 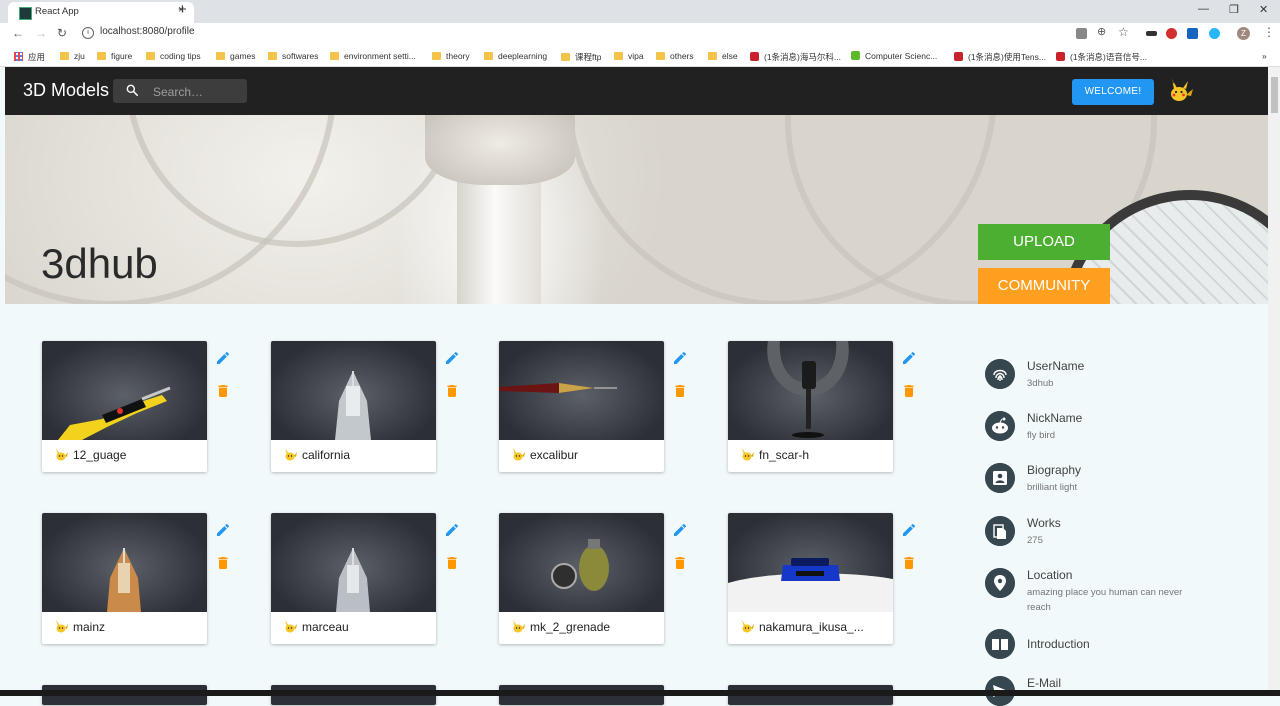 I want to click on bookmark-item: 课程ftp, so click(x=581, y=57).